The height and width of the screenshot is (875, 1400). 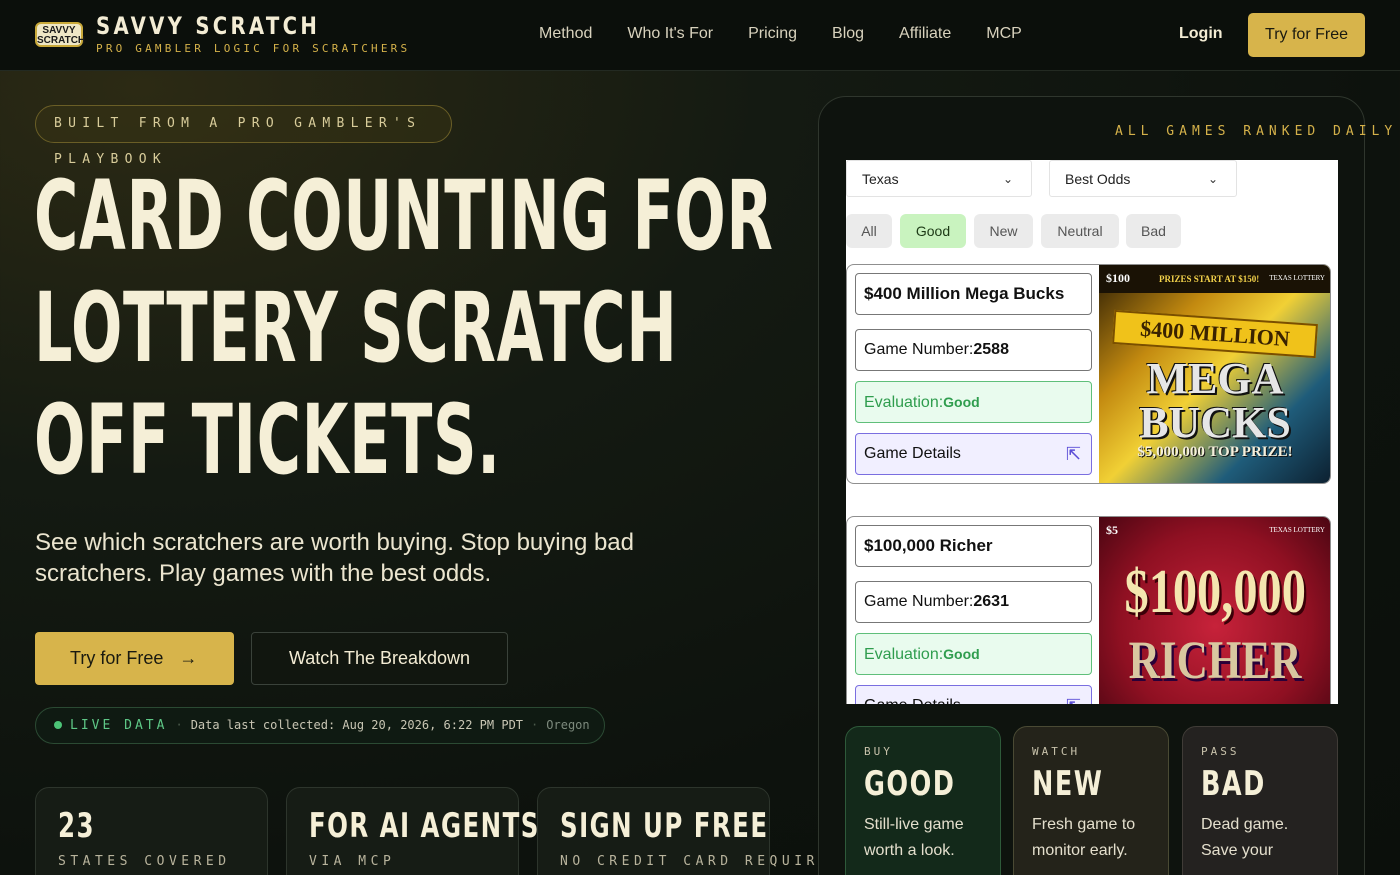 I want to click on stat-card-sign-up: SIGN UP FREE NO CREDIT CARD REQUIRED, so click(x=690, y=831).